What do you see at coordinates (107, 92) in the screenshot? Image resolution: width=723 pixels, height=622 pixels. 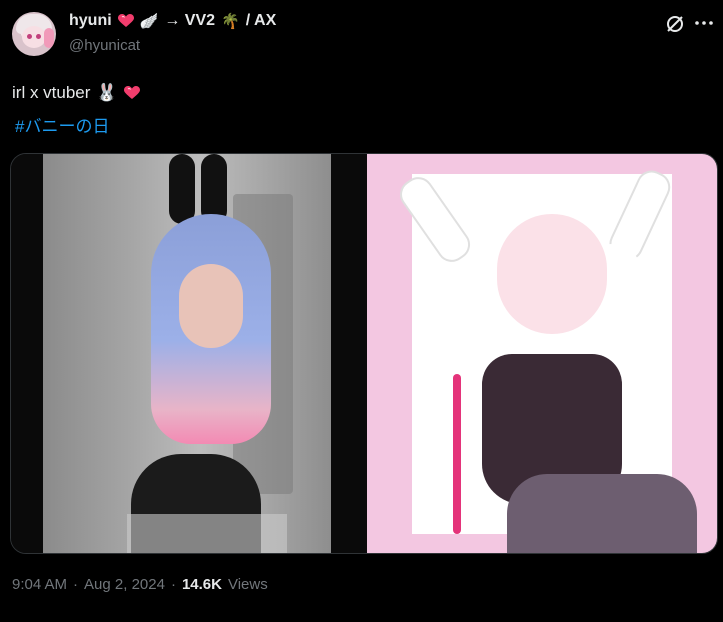 I see `rabbit-emoji-icon: 🐰` at bounding box center [107, 92].